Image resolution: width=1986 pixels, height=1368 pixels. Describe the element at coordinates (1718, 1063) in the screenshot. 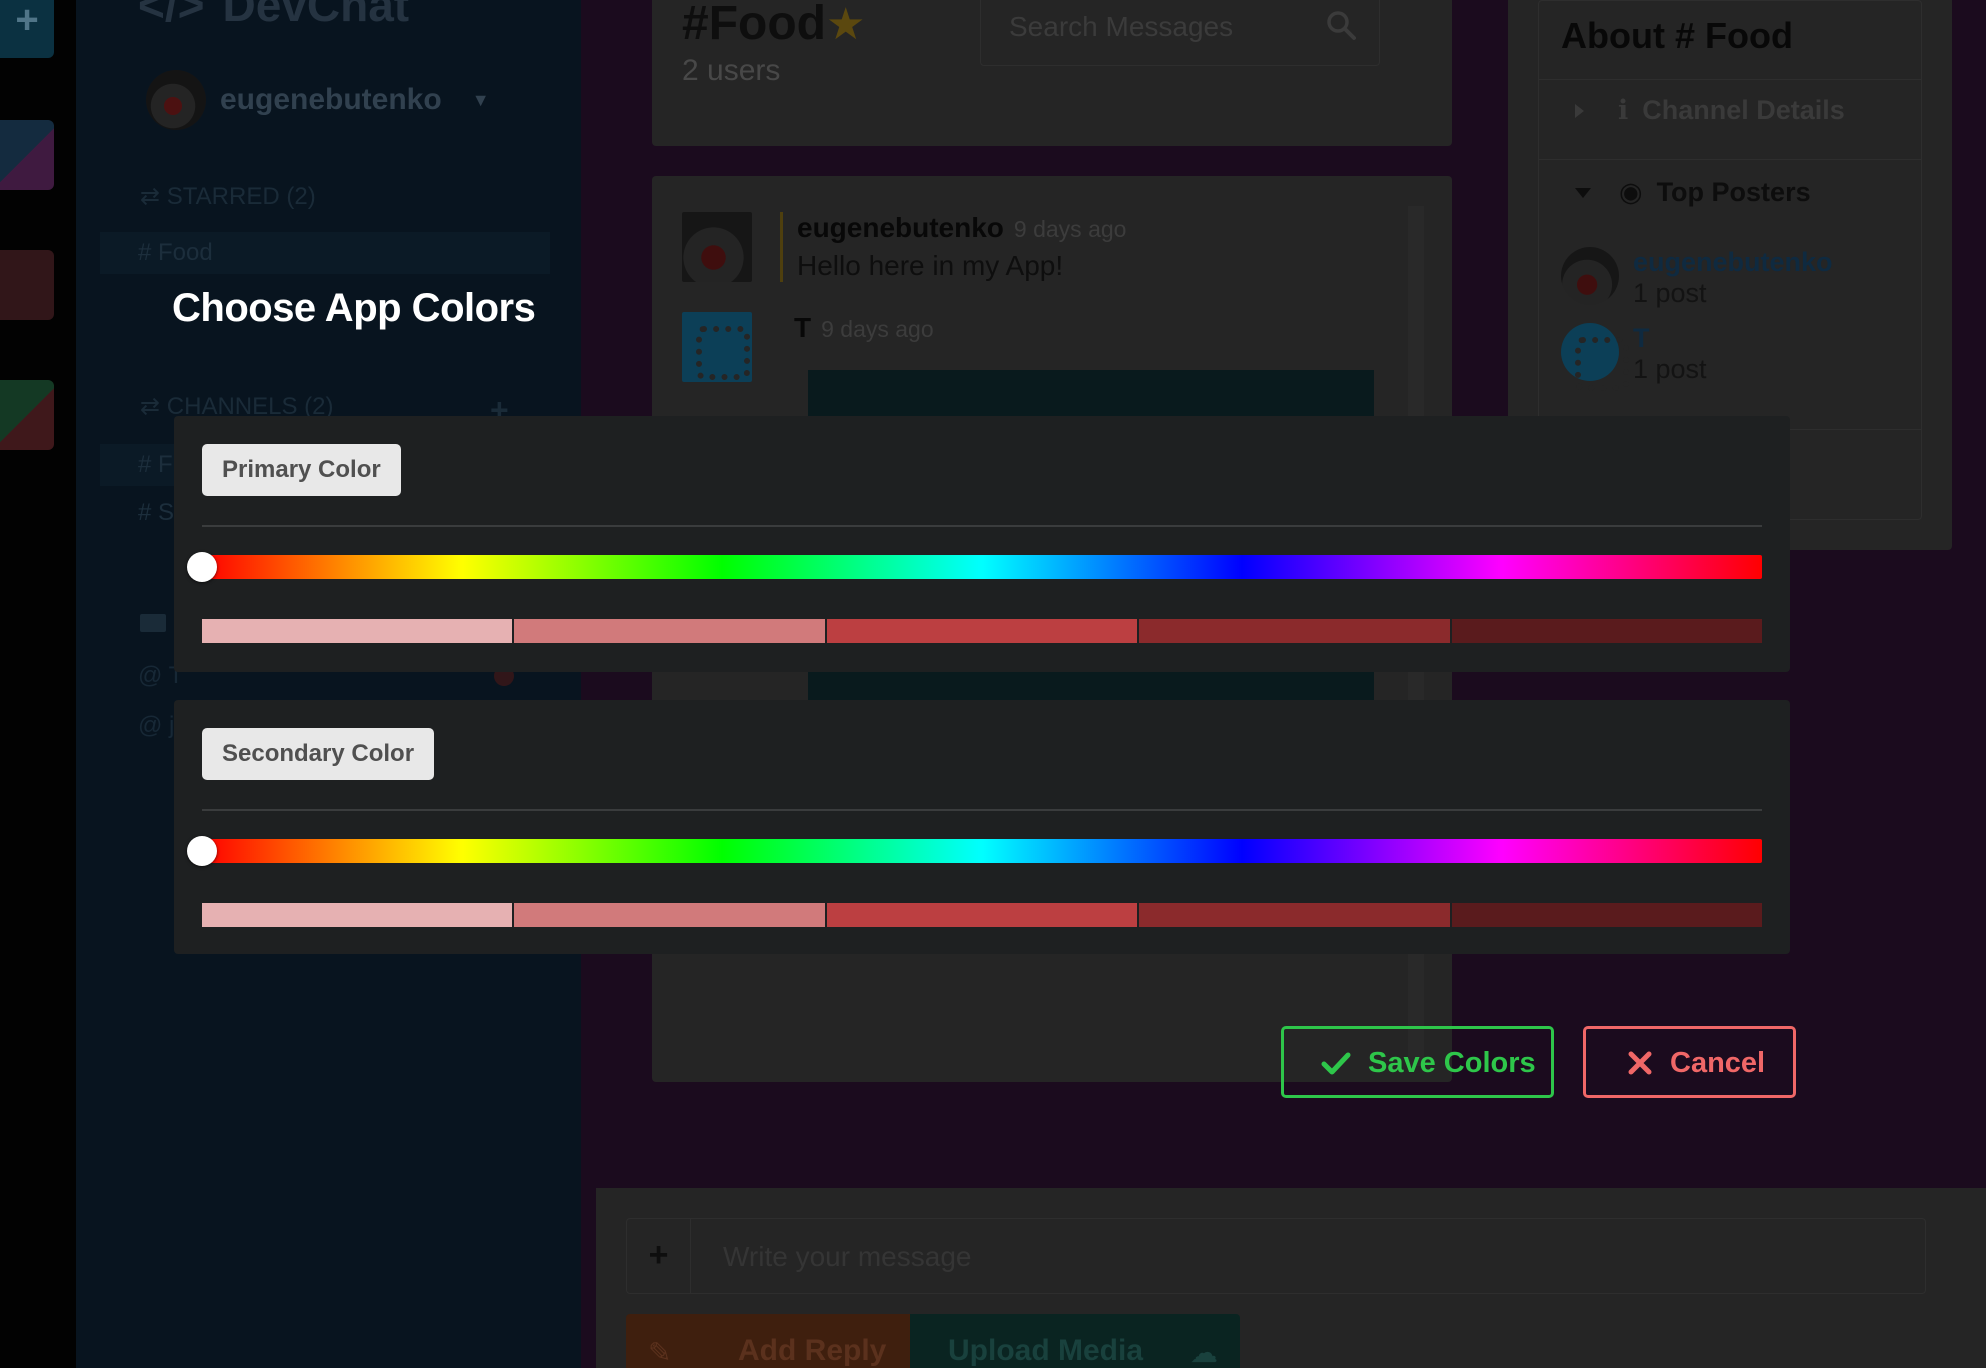

I see `cancel-label: Cancel` at that location.